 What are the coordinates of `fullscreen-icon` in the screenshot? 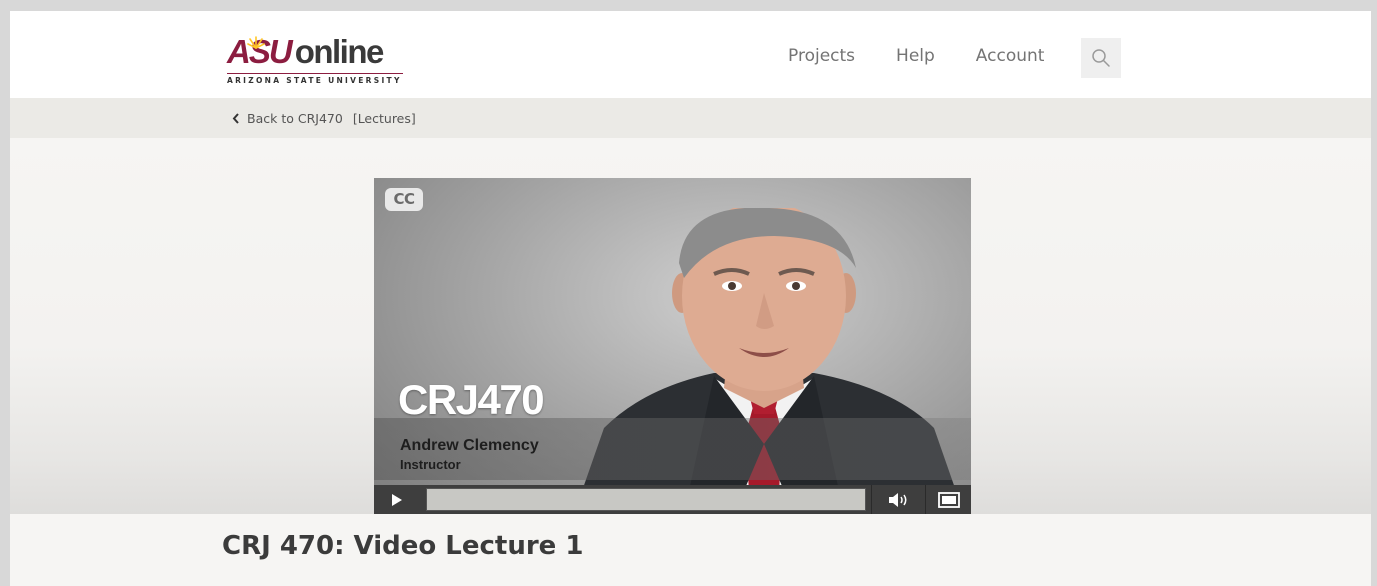 It's located at (948, 499).